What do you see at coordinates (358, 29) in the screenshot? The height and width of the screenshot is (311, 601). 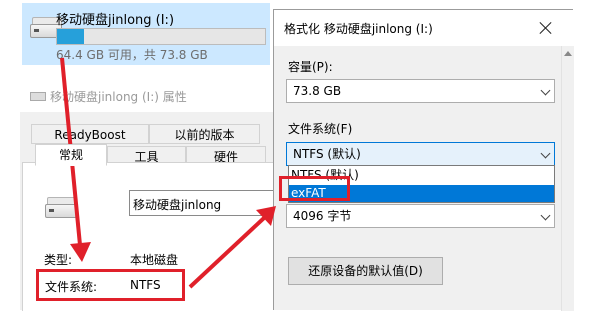 I see `format-title: 格式化 移动硬盘jinlong (I:)` at bounding box center [358, 29].